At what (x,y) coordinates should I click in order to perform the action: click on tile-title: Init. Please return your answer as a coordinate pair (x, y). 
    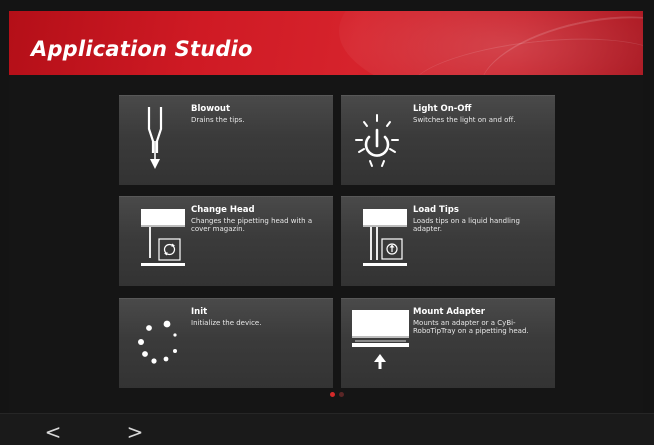
    Looking at the image, I should click on (199, 312).